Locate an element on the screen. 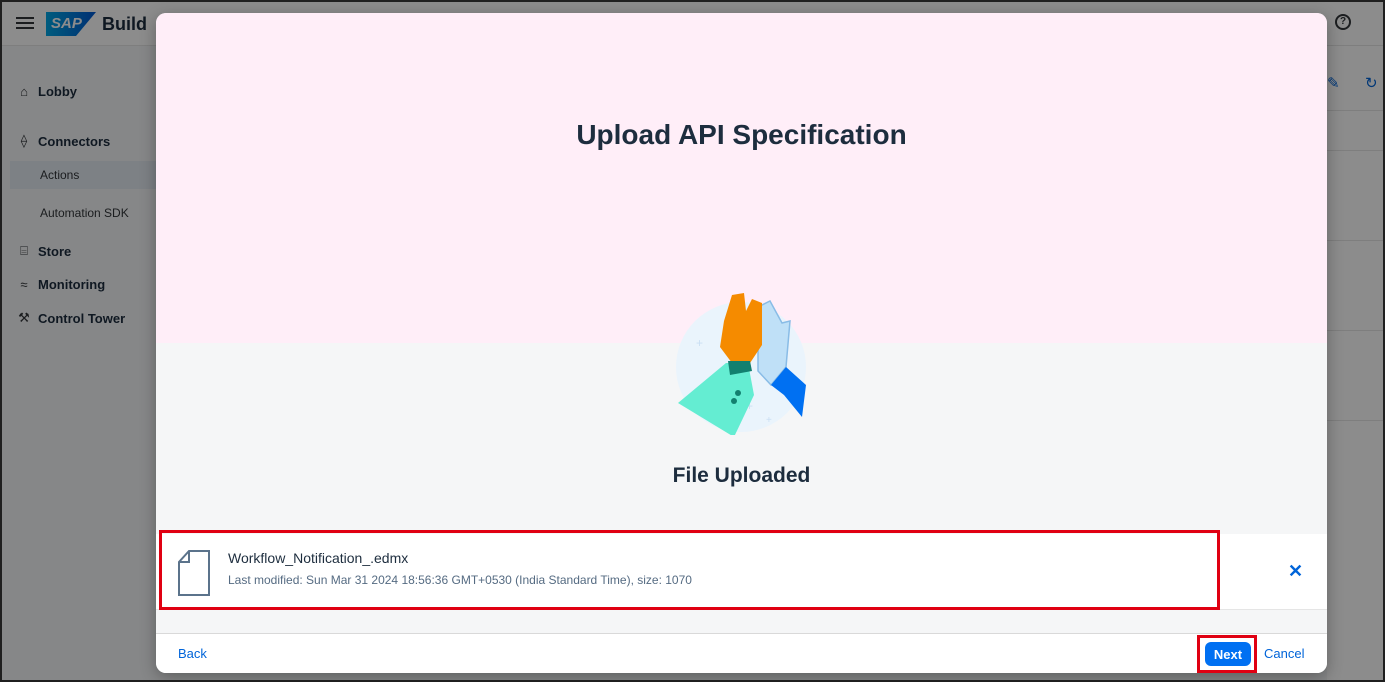 This screenshot has height=682, width=1385. file-name: Workflow_Notification_.edmx is located at coordinates (318, 558).